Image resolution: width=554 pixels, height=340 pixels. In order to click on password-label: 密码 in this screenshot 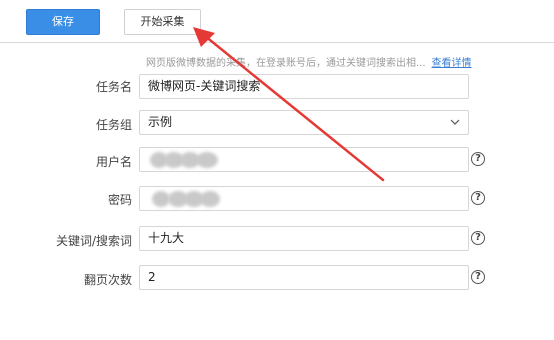, I will do `click(119, 200)`.